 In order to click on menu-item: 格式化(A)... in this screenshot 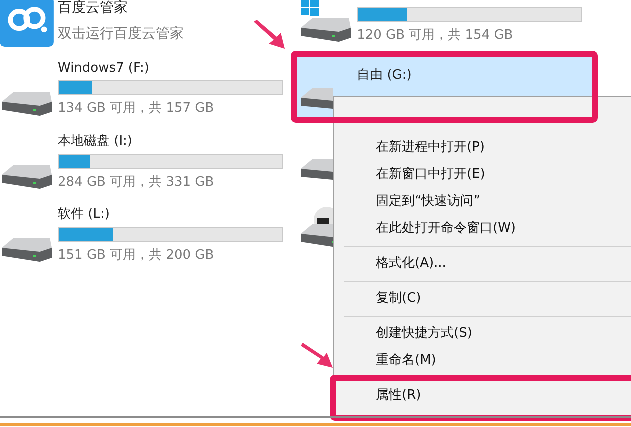, I will do `click(482, 263)`.